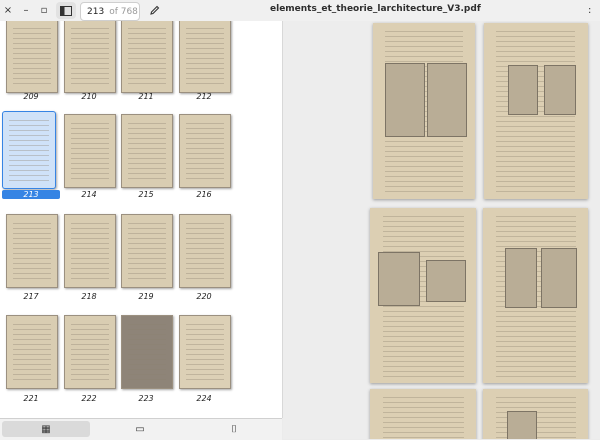 This screenshot has height=440, width=600. I want to click on thumbnail-221: 221, so click(31, 359).